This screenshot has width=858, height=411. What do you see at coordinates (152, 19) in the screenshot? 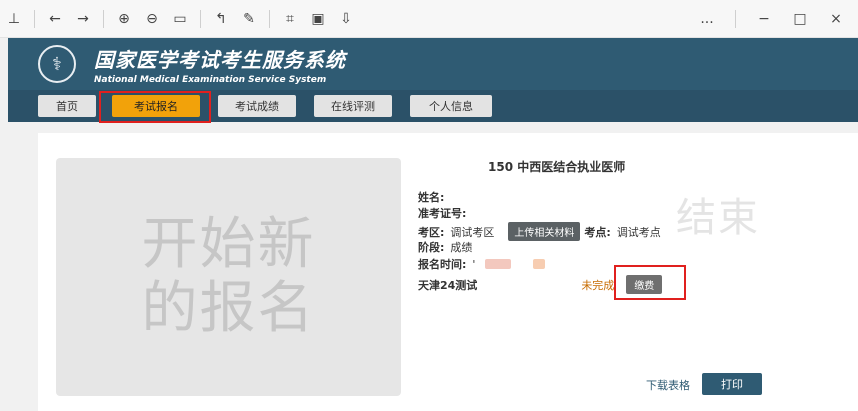
I see `zoom-out-icon: ⊖` at bounding box center [152, 19].